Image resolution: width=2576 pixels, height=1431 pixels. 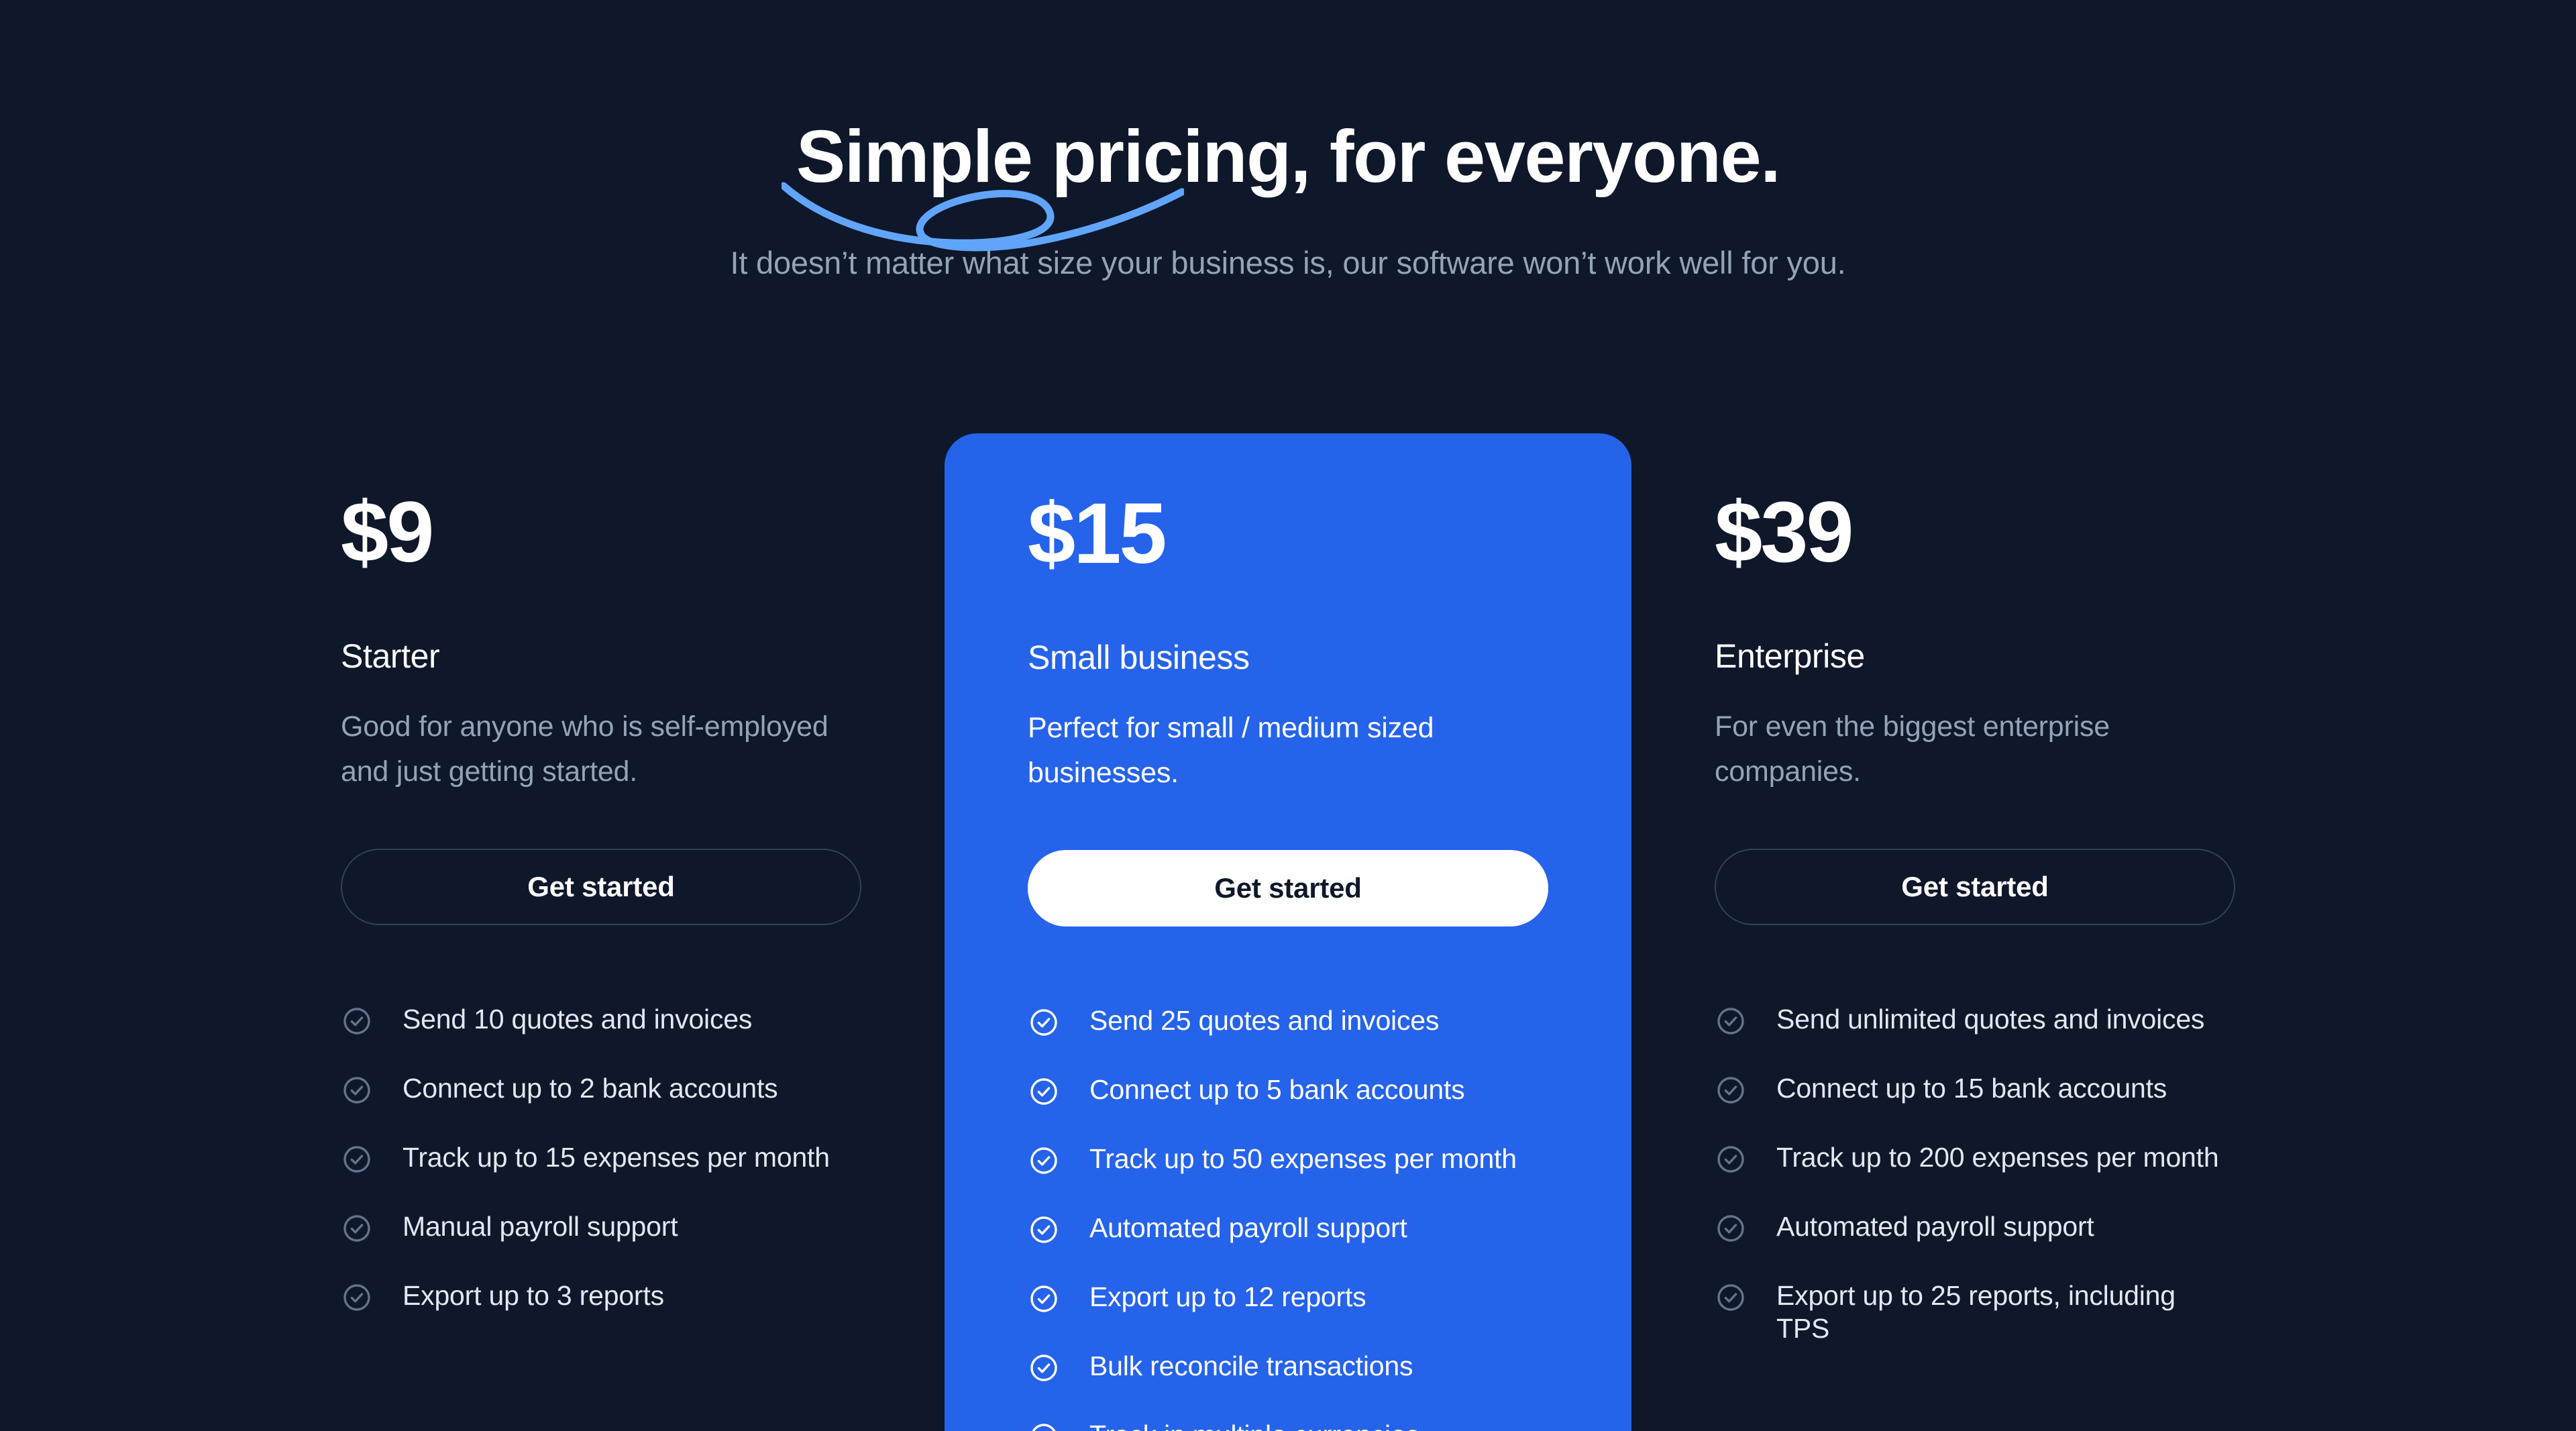 What do you see at coordinates (1997, 1157) in the screenshot?
I see `feature-label: Track up to 200 expenses per month` at bounding box center [1997, 1157].